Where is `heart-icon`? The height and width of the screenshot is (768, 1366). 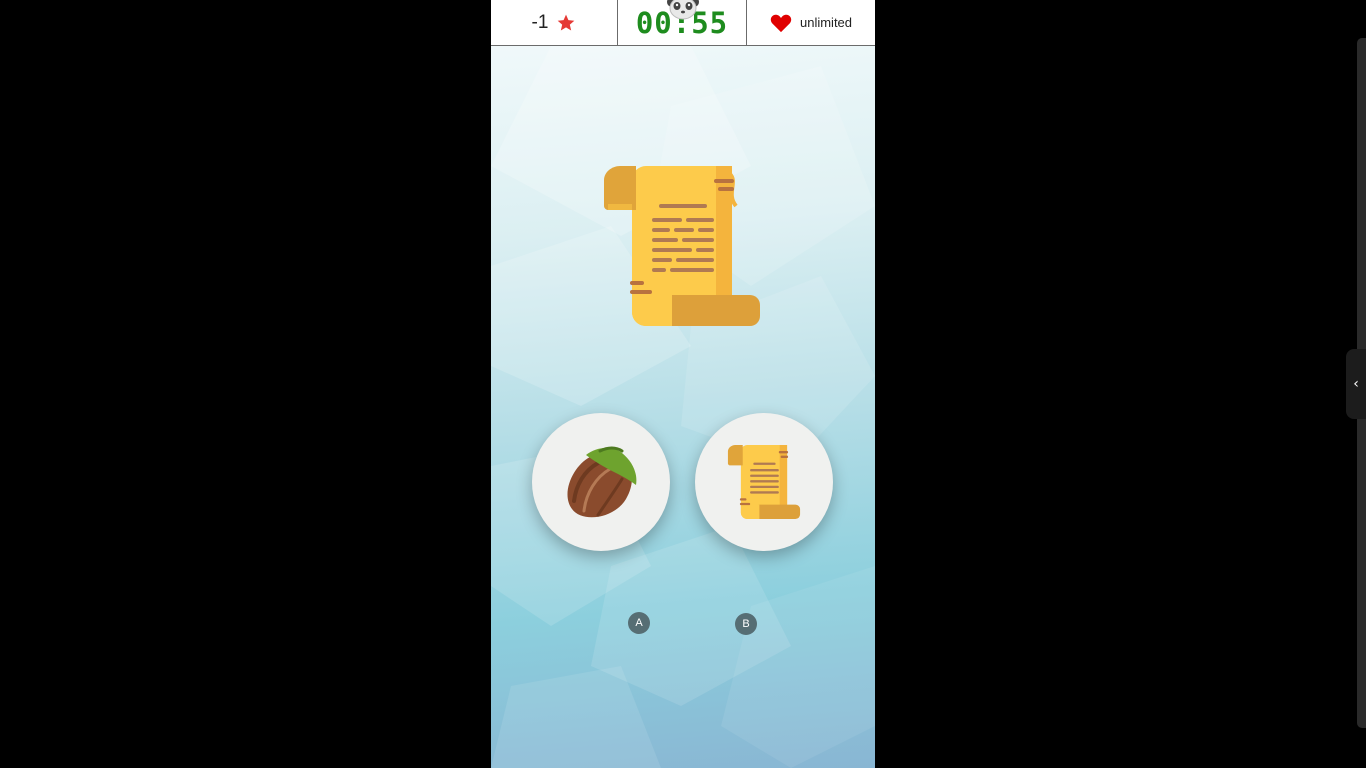
heart-icon is located at coordinates (781, 23).